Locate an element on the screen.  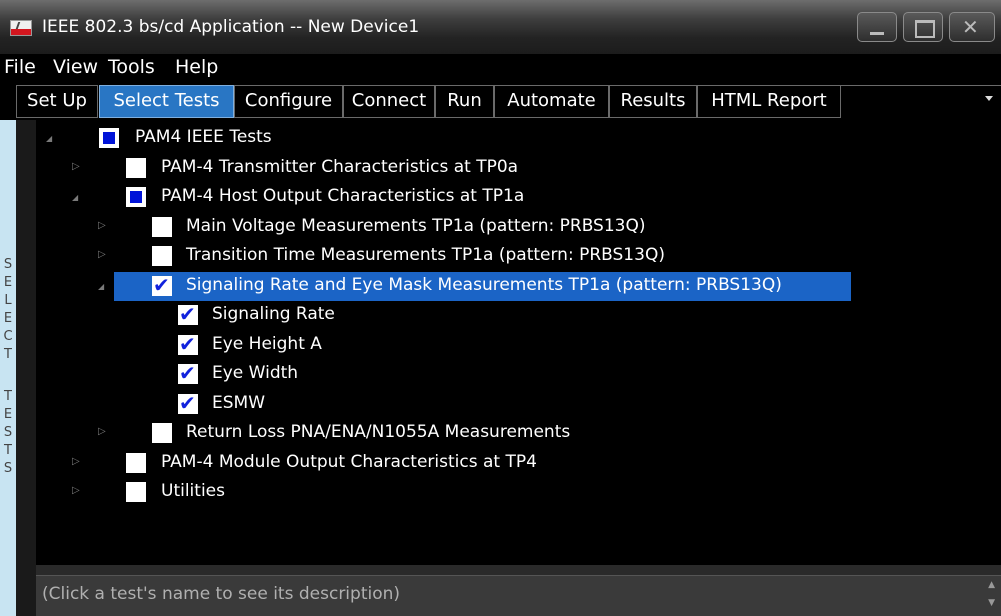
close-icon is located at coordinates (972, 27).